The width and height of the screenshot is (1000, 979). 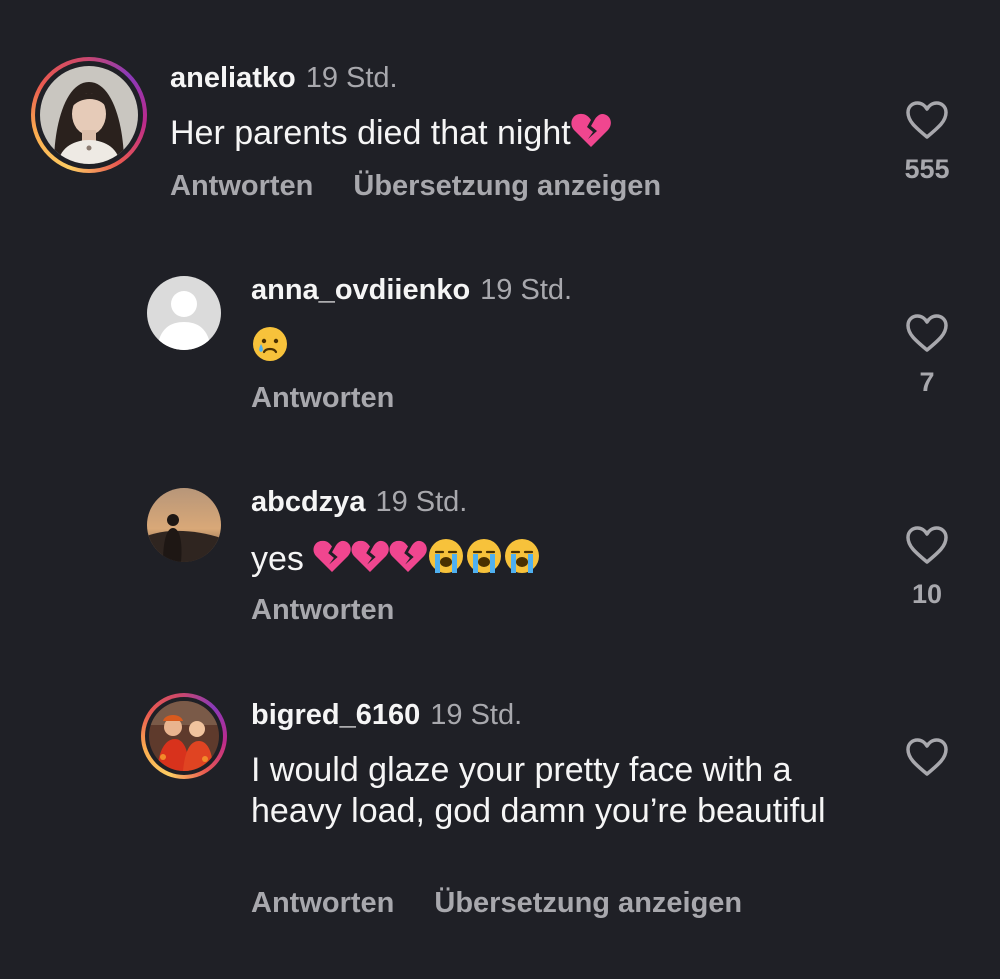 I want to click on comment-text-wrapper: Her parents died that night, so click(x=390, y=135).